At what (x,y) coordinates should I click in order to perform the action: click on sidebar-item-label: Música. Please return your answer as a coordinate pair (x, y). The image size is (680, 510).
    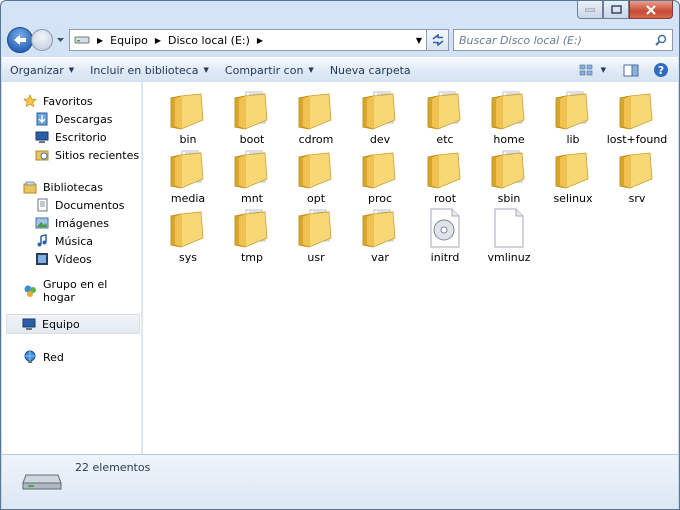
    Looking at the image, I should click on (74, 241).